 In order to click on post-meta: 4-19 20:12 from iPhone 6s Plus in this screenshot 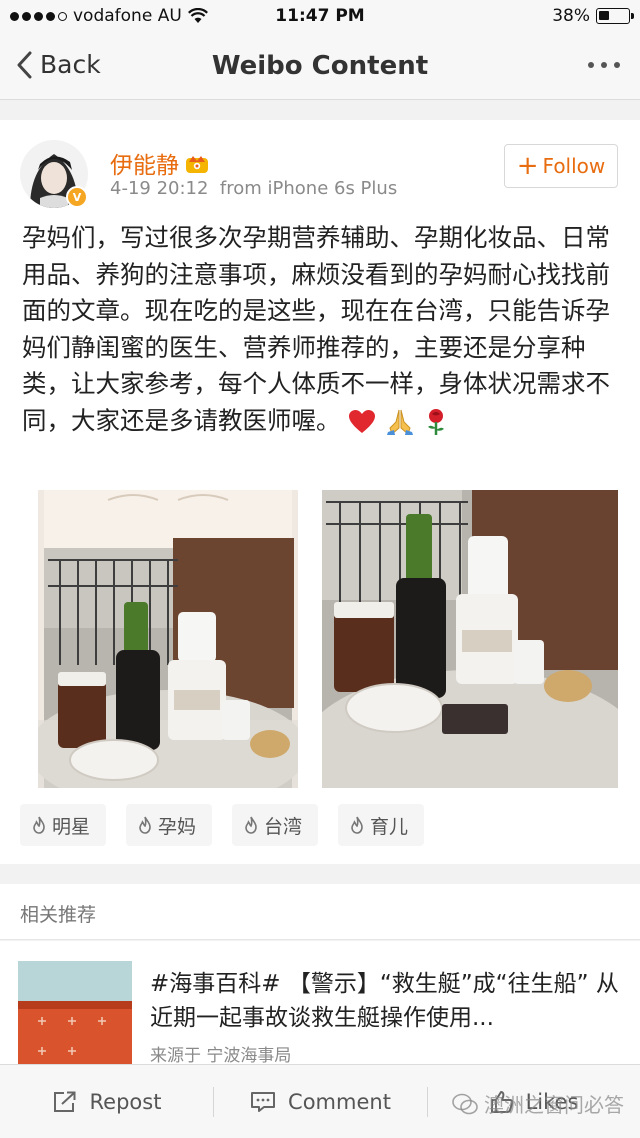, I will do `click(253, 188)`.